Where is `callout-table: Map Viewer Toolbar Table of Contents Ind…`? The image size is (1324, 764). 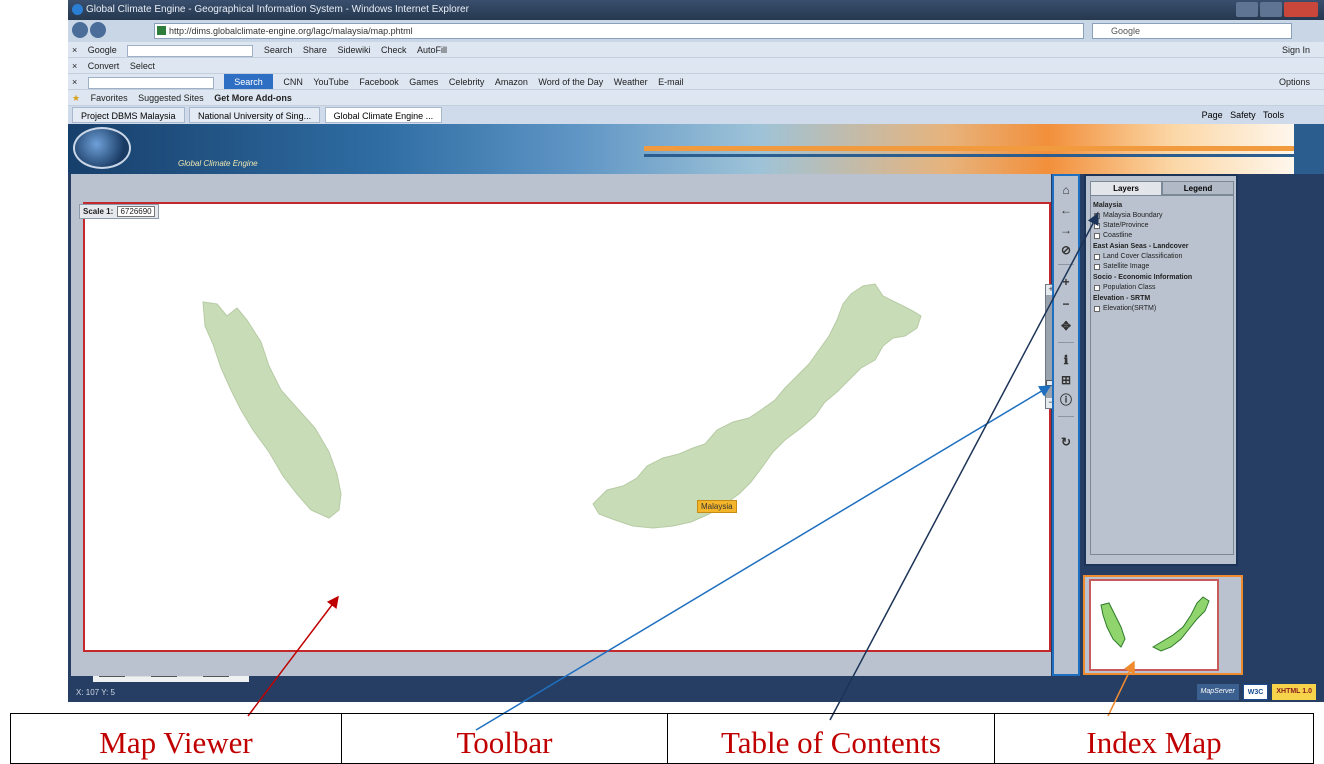
callout-table: Map Viewer Toolbar Table of Contents Ind… is located at coordinates (662, 738).